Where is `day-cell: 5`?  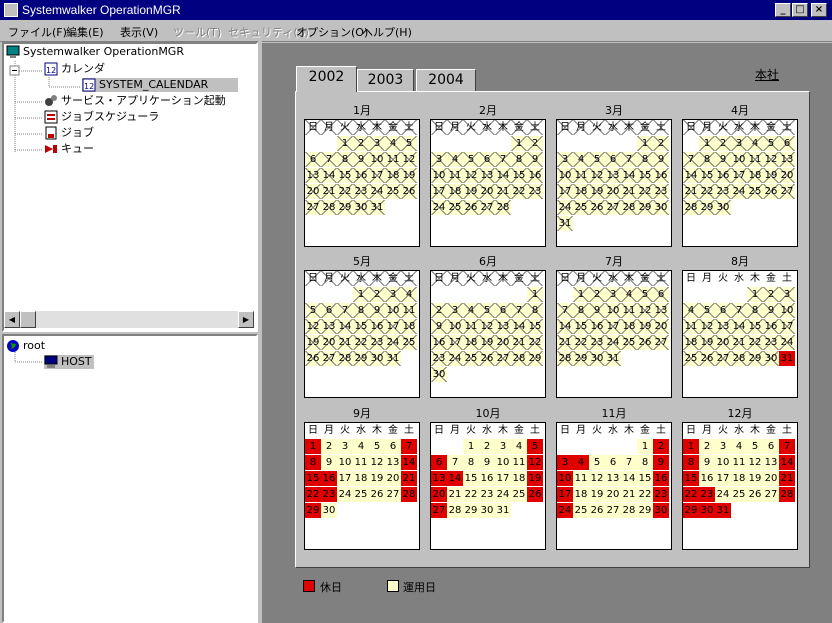 day-cell: 5 is located at coordinates (487, 310).